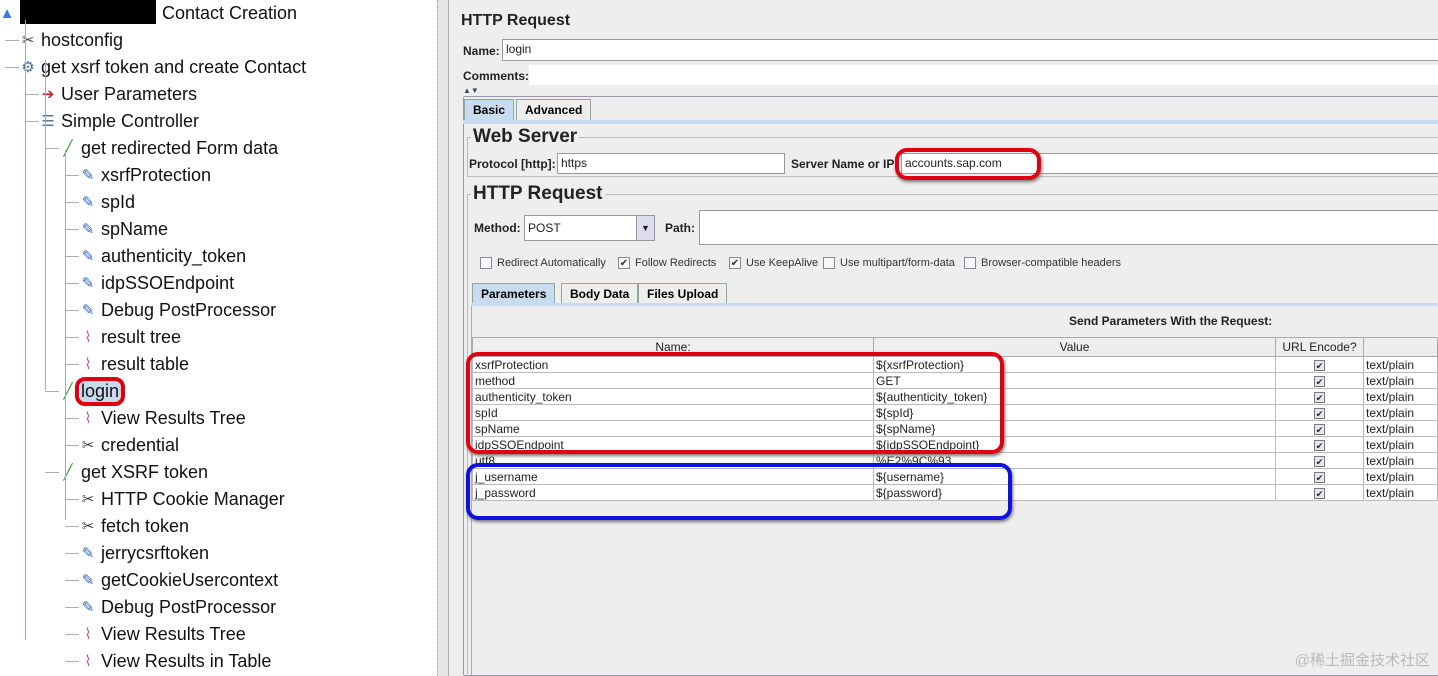 The height and width of the screenshot is (676, 1438). I want to click on protocol-input: https, so click(671, 163).